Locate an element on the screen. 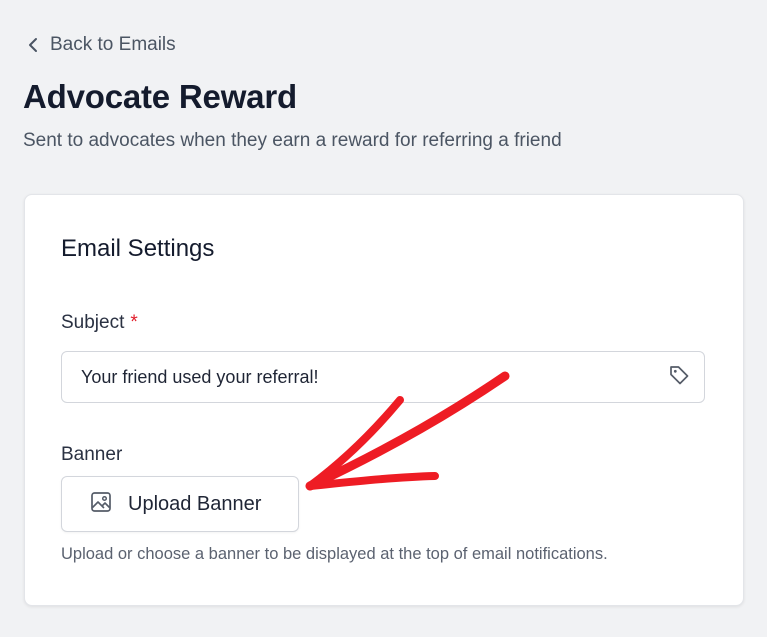 Image resolution: width=767 pixels, height=637 pixels. banner-label: Banner is located at coordinates (92, 454).